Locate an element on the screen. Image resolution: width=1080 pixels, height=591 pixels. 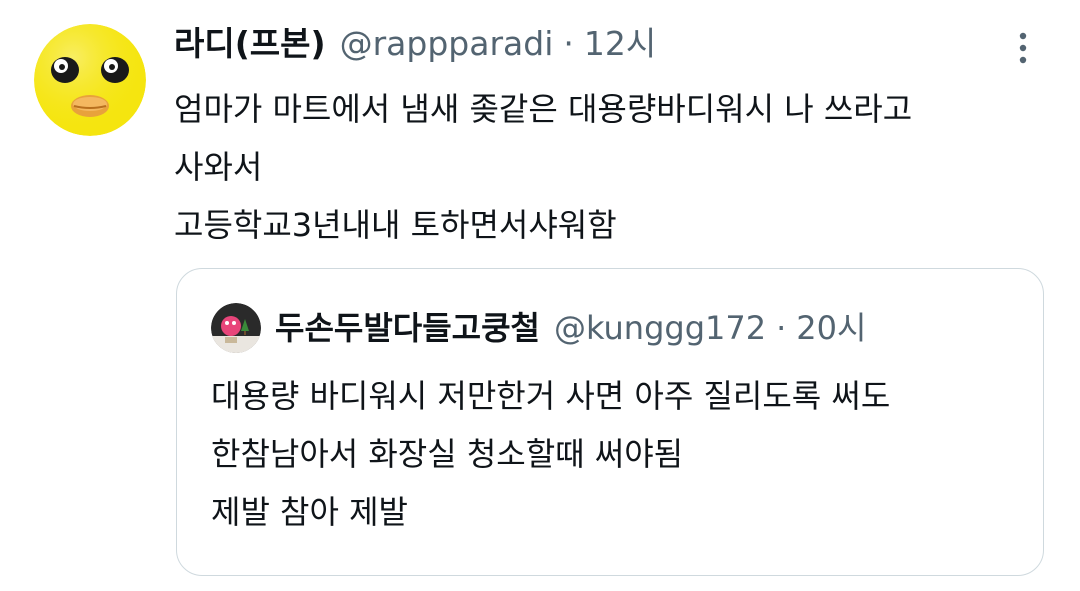
character-avatar-icon is located at coordinates (236, 328).